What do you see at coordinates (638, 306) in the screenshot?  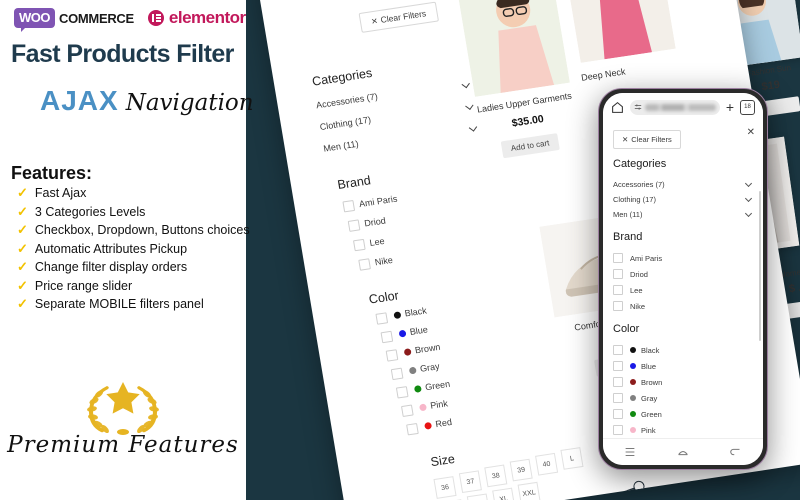 I see `mobile-brand-label: Nike` at bounding box center [638, 306].